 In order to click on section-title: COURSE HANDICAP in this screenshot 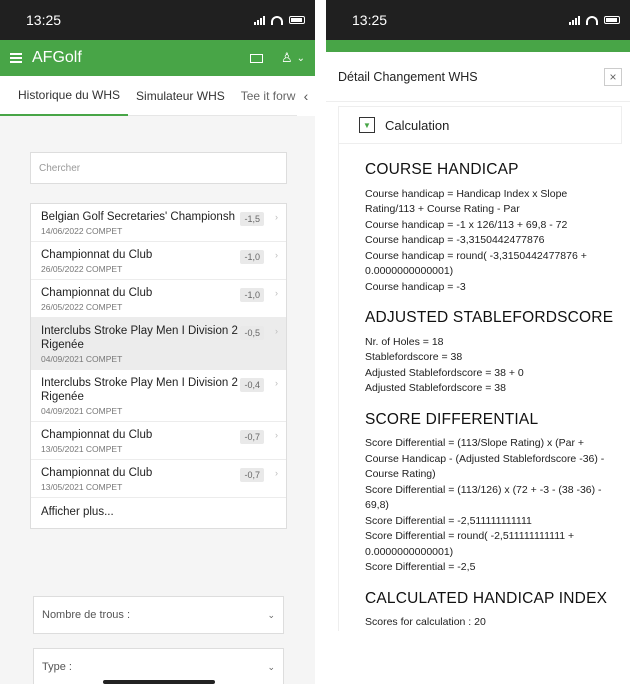, I will do `click(442, 169)`.